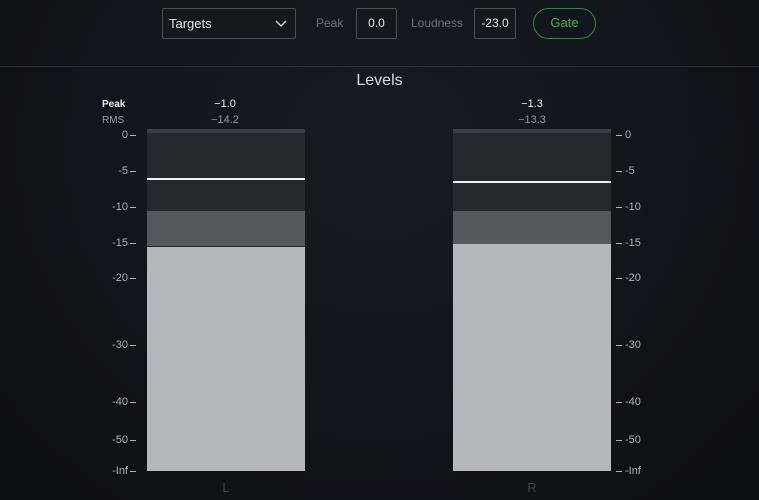 Image resolution: width=759 pixels, height=500 pixels. Describe the element at coordinates (116, 250) in the screenshot. I see `db-scale-left: 0 -5 -10 -15 -20 -30 -40 -50 -Inf` at that location.